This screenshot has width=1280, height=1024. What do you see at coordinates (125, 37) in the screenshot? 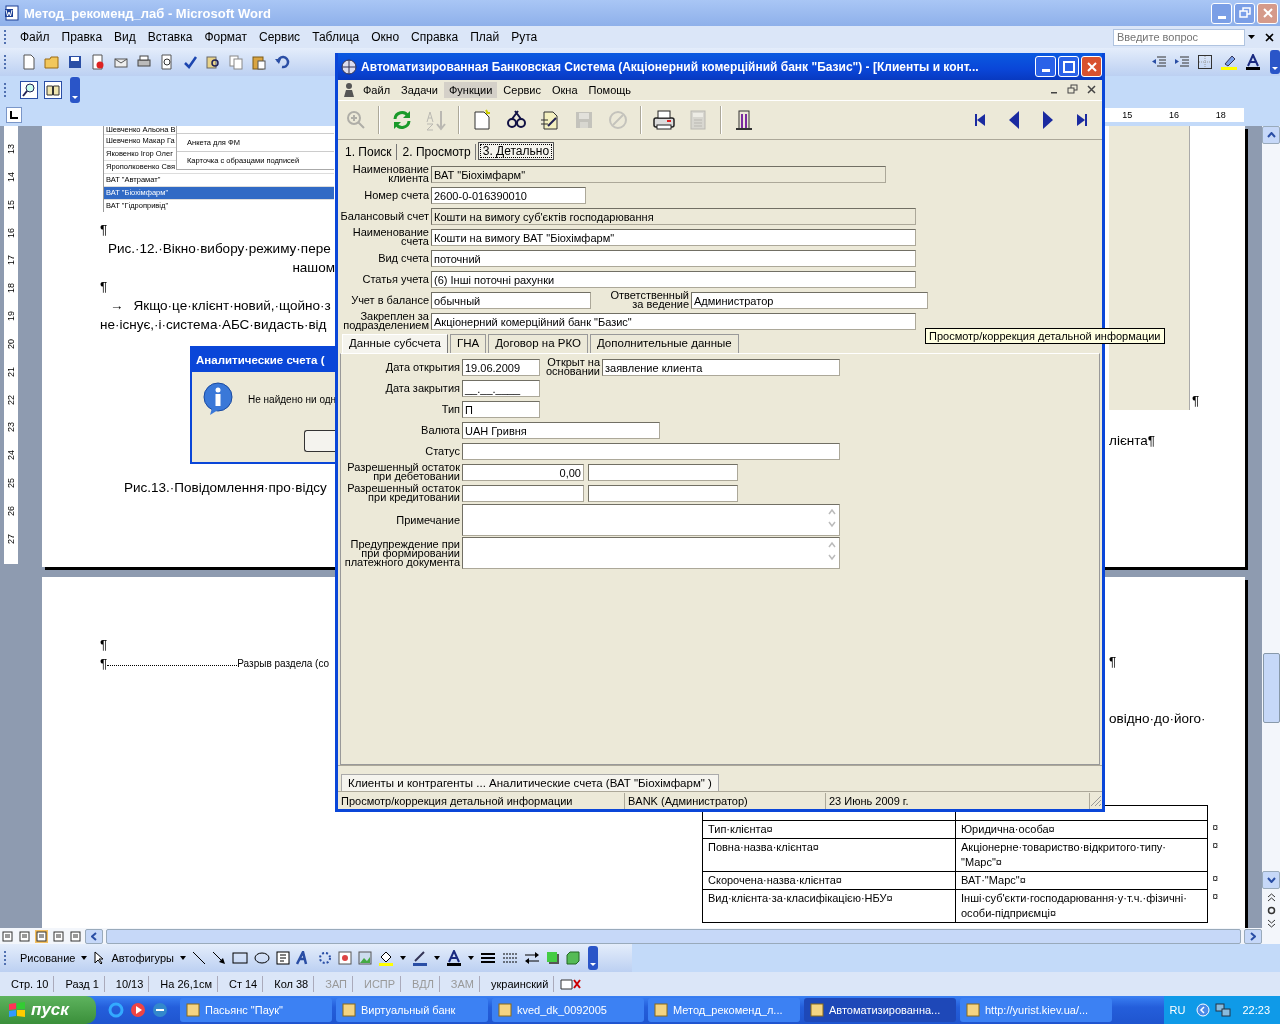
I see `menu-item: Вид` at bounding box center [125, 37].